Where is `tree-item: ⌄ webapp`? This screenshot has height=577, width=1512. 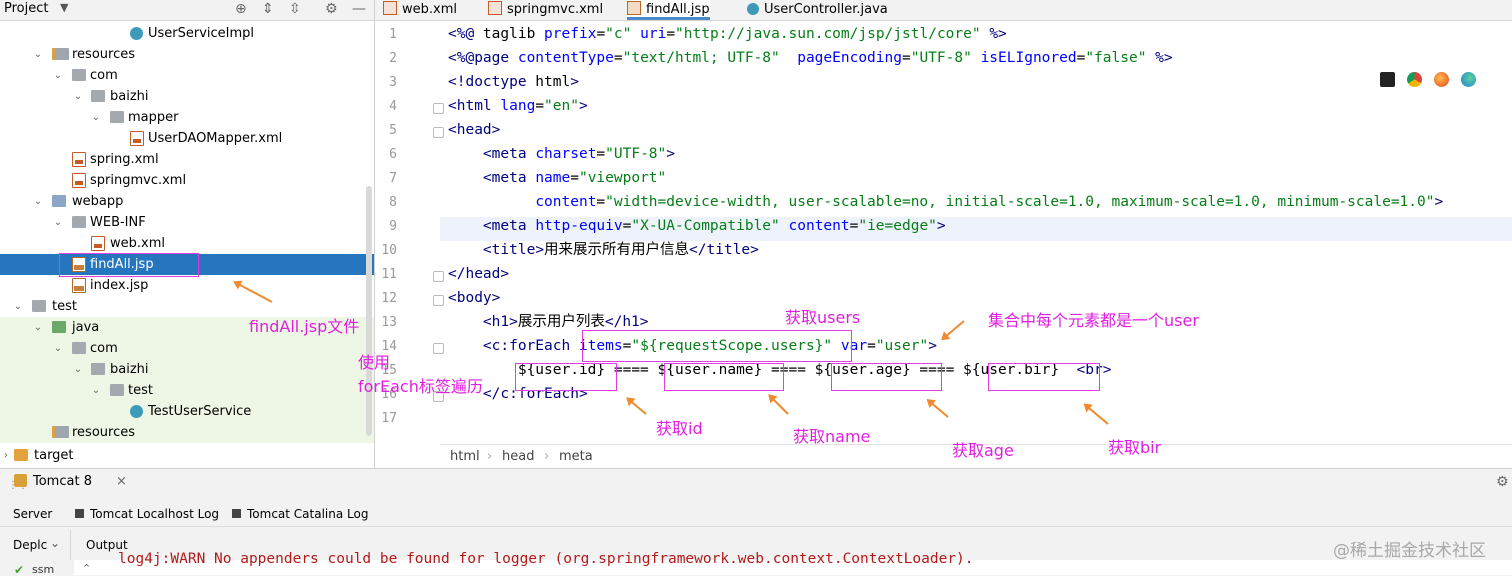 tree-item: ⌄ webapp is located at coordinates (187, 201).